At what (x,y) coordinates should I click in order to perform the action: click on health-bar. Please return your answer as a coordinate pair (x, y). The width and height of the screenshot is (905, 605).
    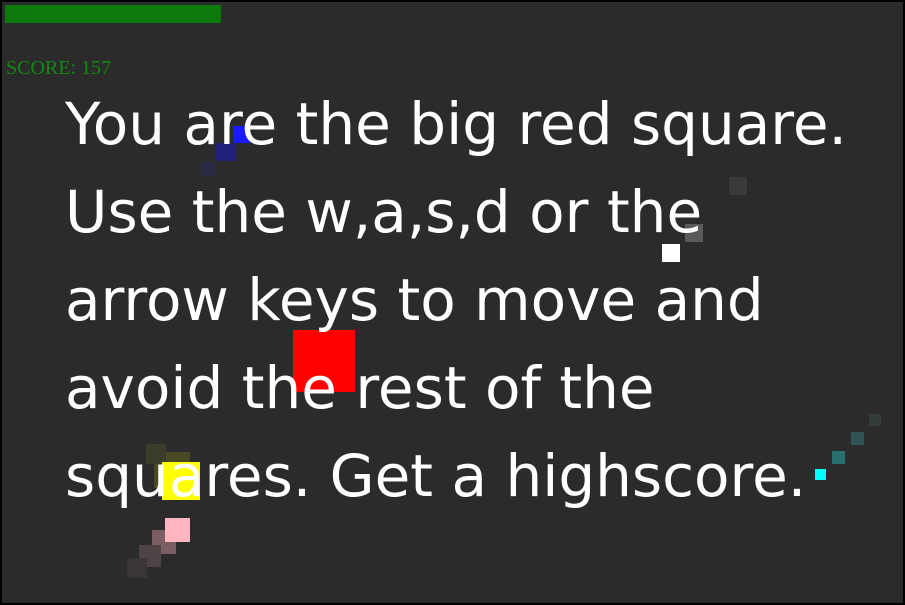
    Looking at the image, I should click on (454, 14).